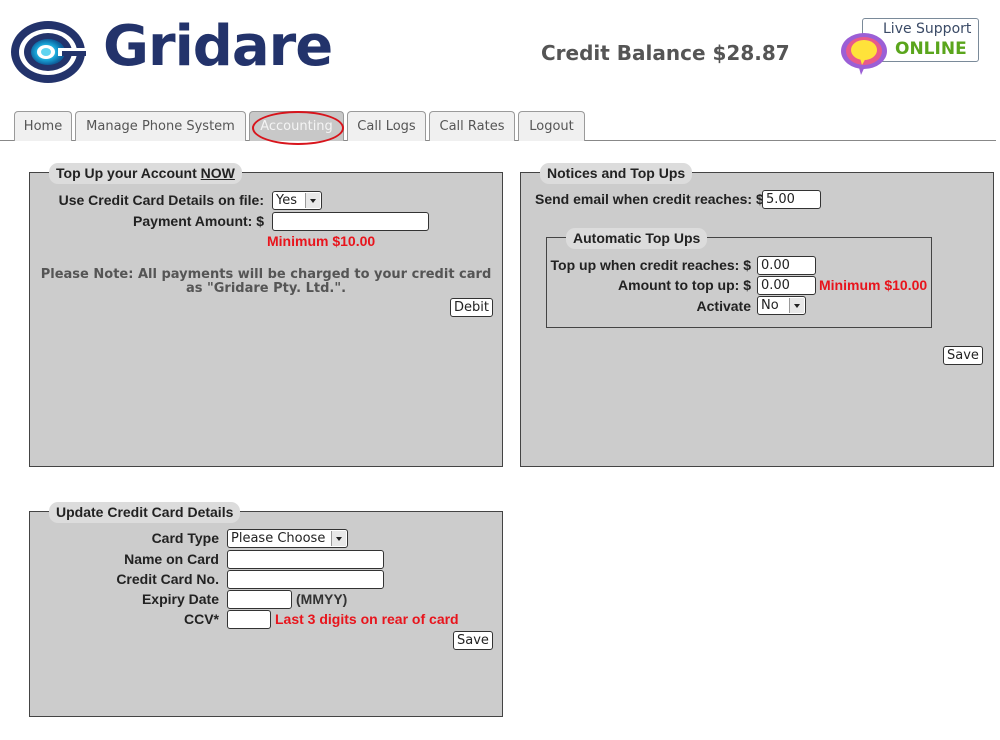  I want to click on use-card-select: Yes, so click(297, 200).